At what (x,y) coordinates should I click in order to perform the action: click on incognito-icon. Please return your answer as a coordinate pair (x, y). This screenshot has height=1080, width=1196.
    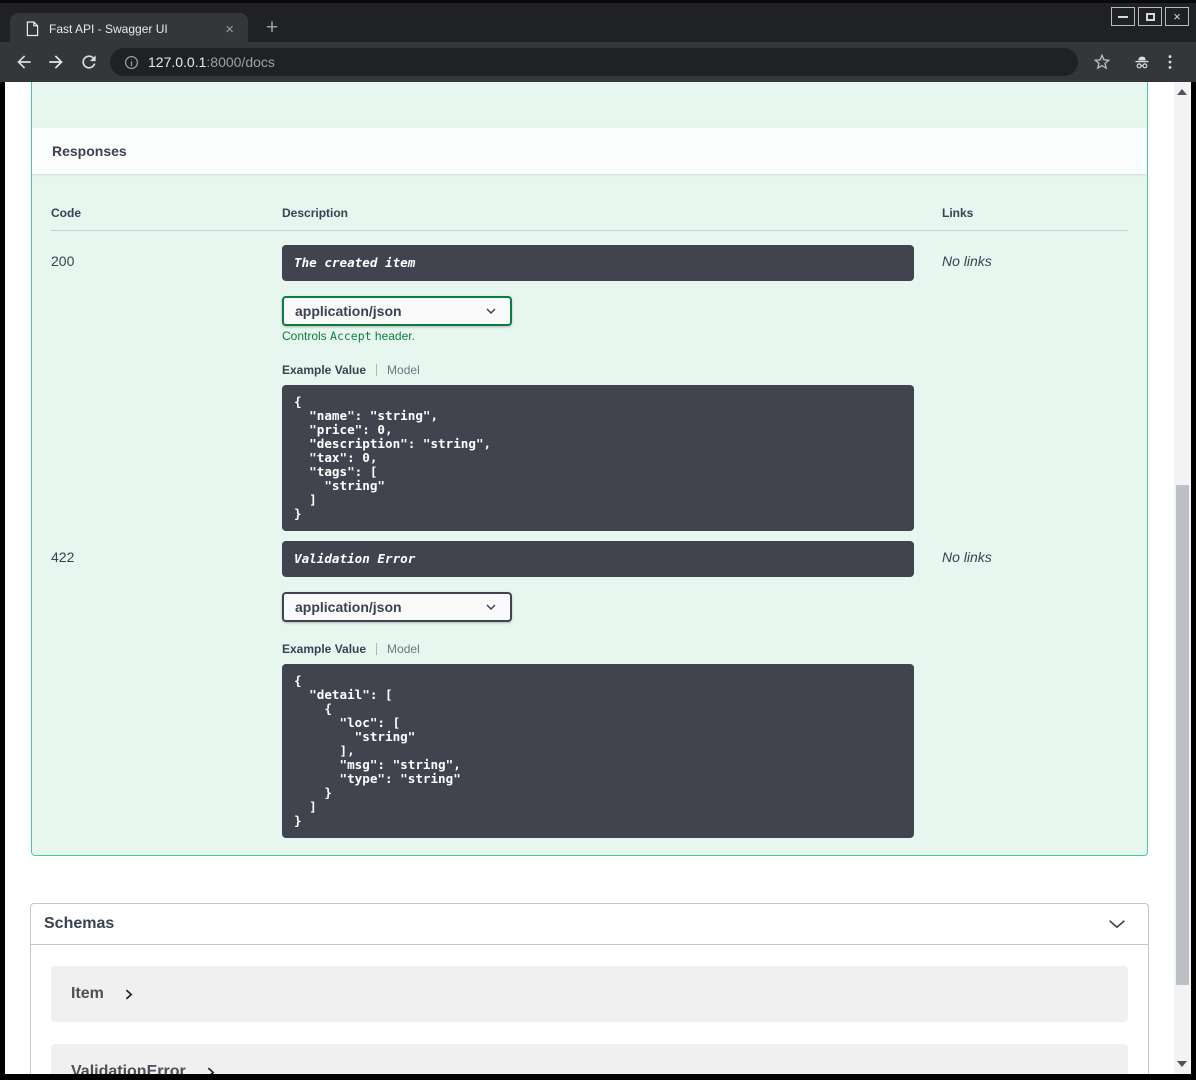
    Looking at the image, I should click on (1142, 62).